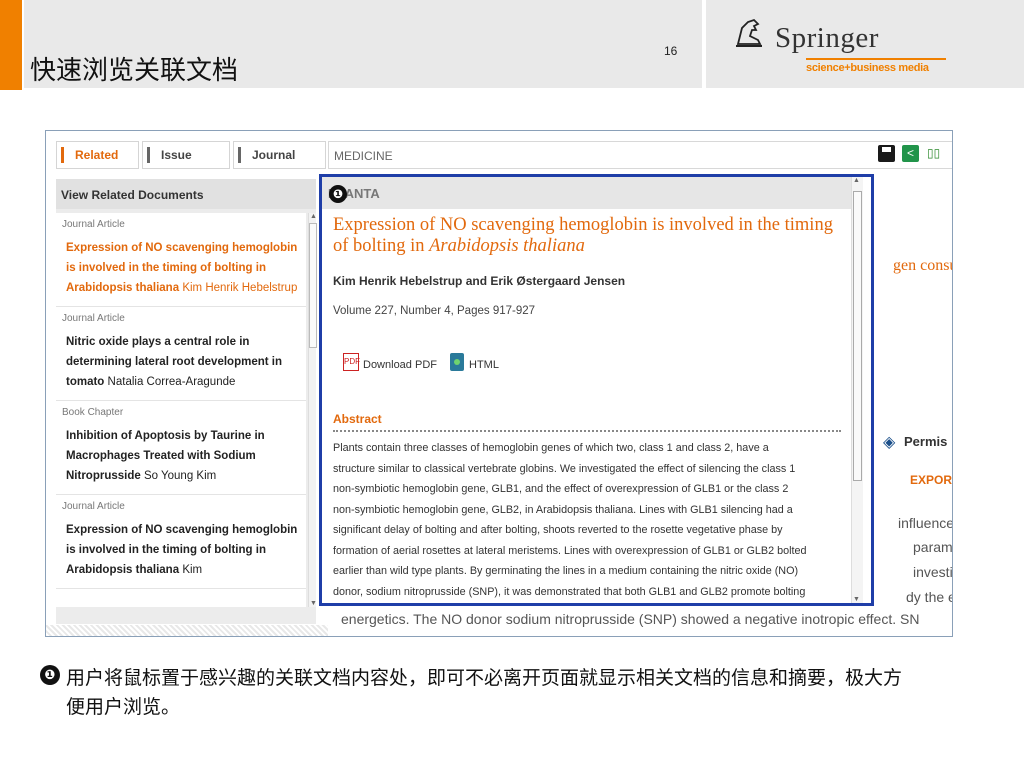 The height and width of the screenshot is (768, 1024). What do you see at coordinates (867, 68) in the screenshot?
I see `brand-tagline: science+business media` at bounding box center [867, 68].